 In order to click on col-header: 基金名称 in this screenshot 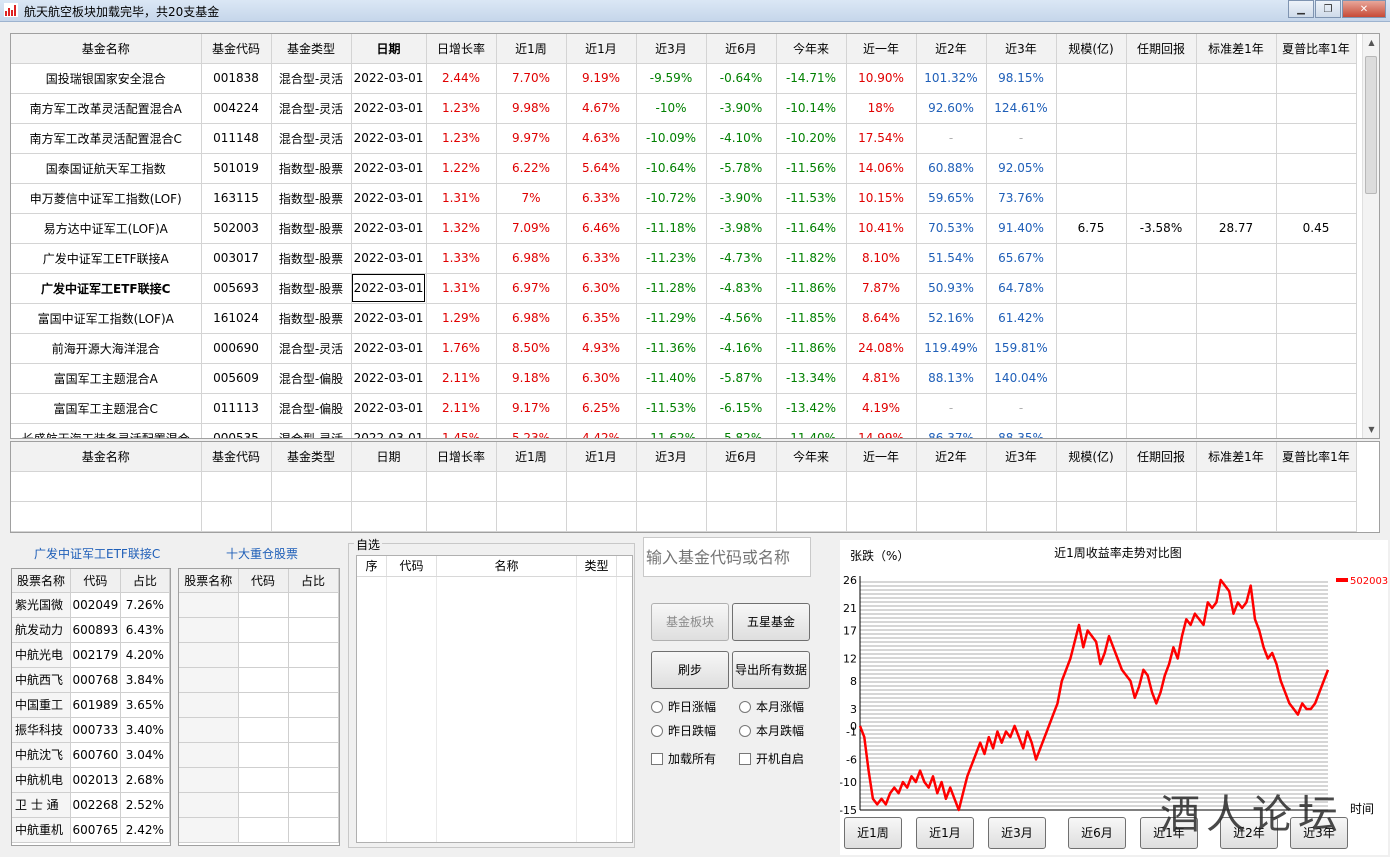, I will do `click(106, 49)`.